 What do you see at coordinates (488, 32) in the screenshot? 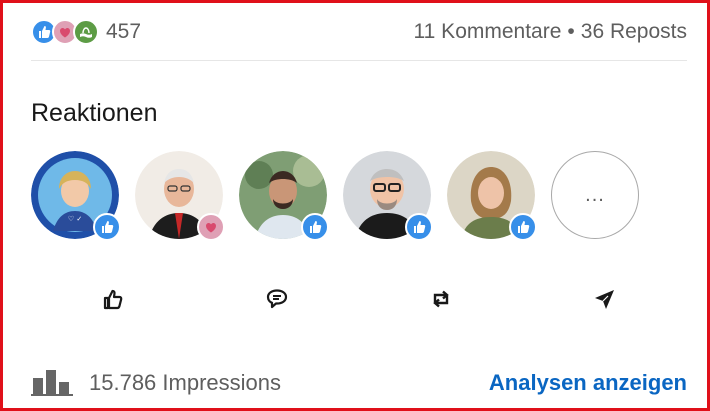
I see `comments-count-link: 11 Kommentare` at bounding box center [488, 32].